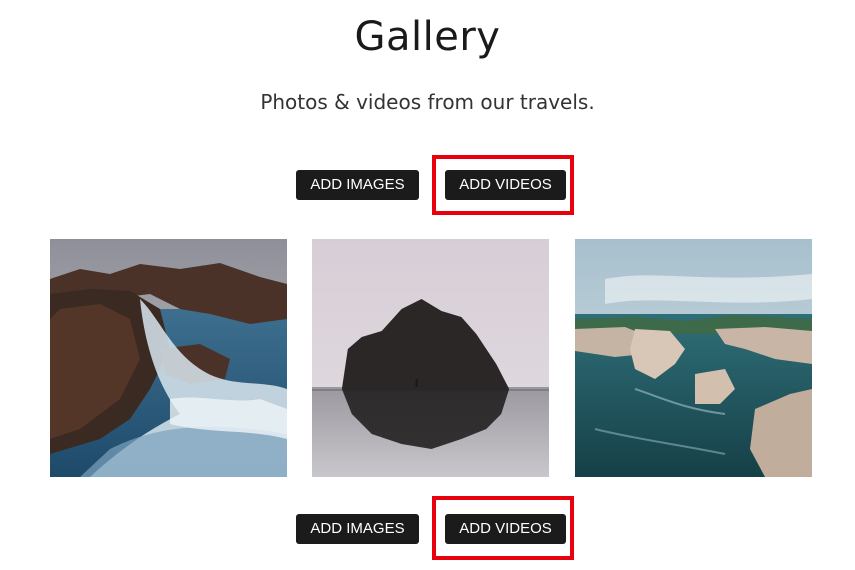  Describe the element at coordinates (427, 185) in the screenshot. I see `top-button-row: ADD IMAGES ADD VIDEOS` at that location.